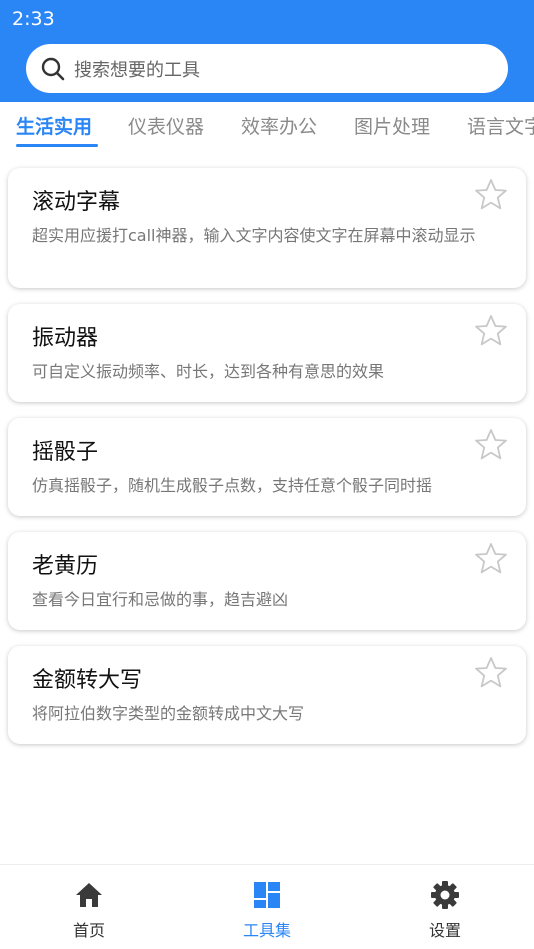  What do you see at coordinates (500, 125) in the screenshot?
I see `tab-language: 语言文字` at bounding box center [500, 125].